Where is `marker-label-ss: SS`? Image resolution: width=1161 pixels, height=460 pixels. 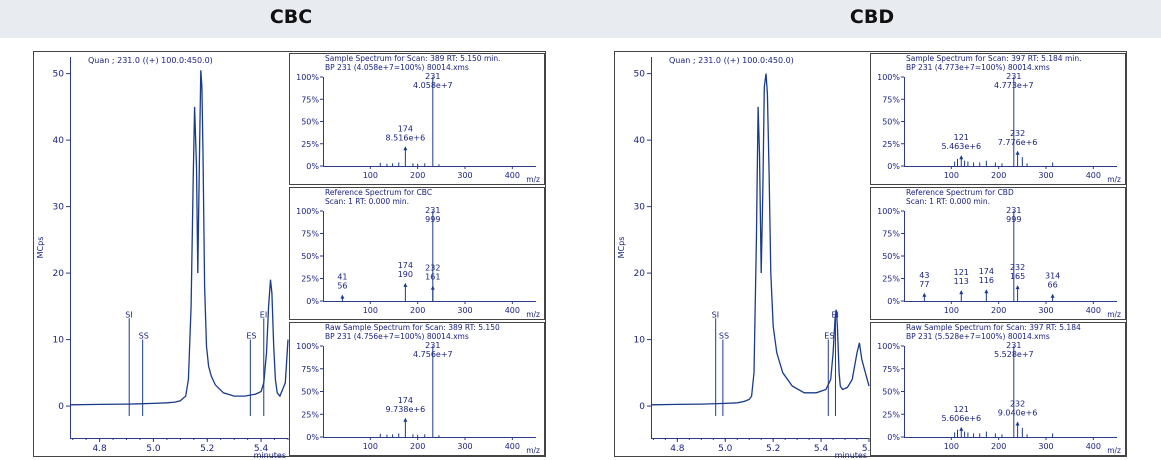 marker-label-ss: SS is located at coordinates (724, 336).